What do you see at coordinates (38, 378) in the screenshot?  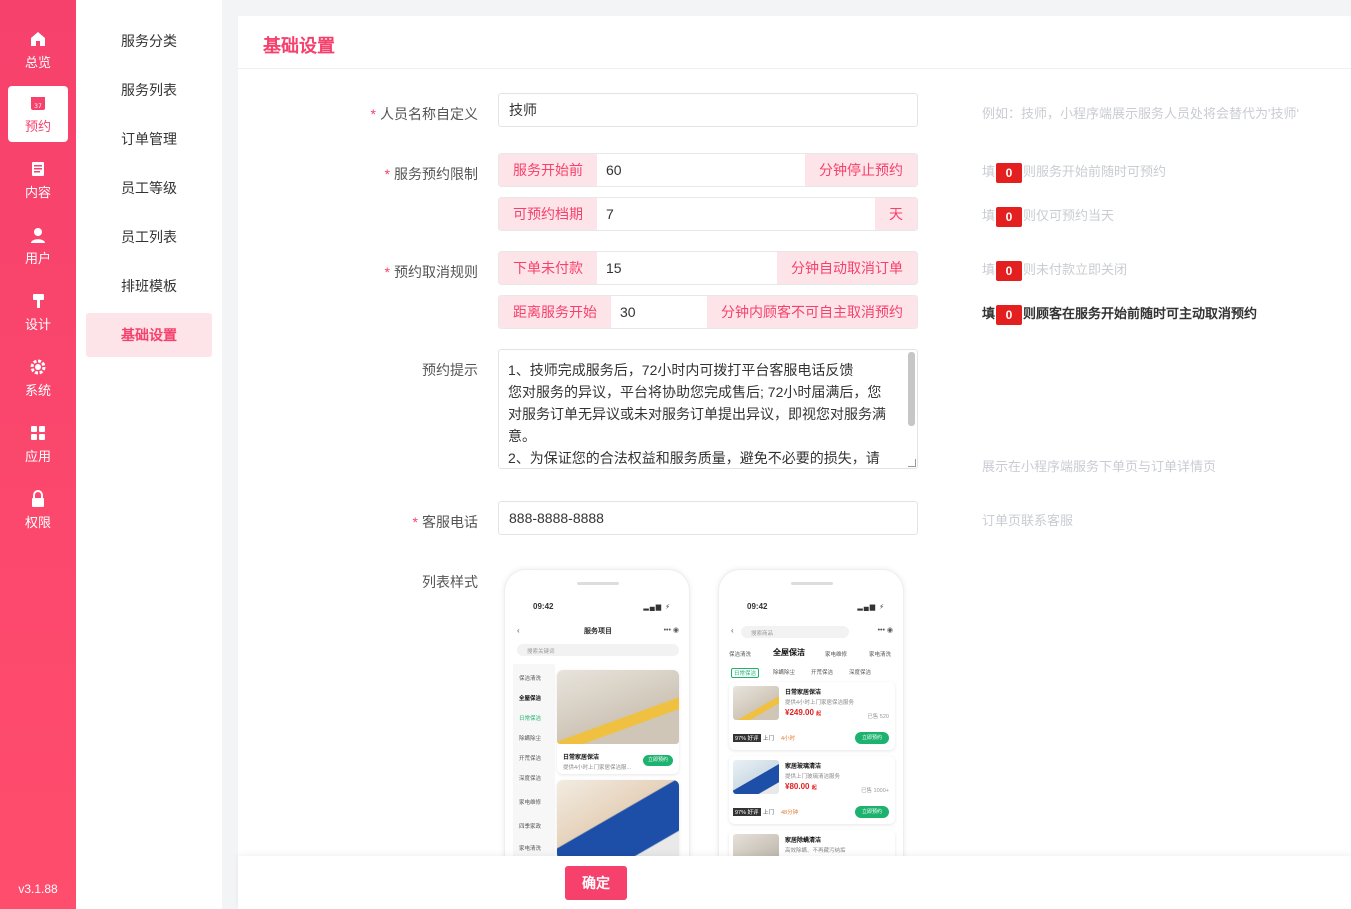 I see `nav-item-system: 系统` at bounding box center [38, 378].